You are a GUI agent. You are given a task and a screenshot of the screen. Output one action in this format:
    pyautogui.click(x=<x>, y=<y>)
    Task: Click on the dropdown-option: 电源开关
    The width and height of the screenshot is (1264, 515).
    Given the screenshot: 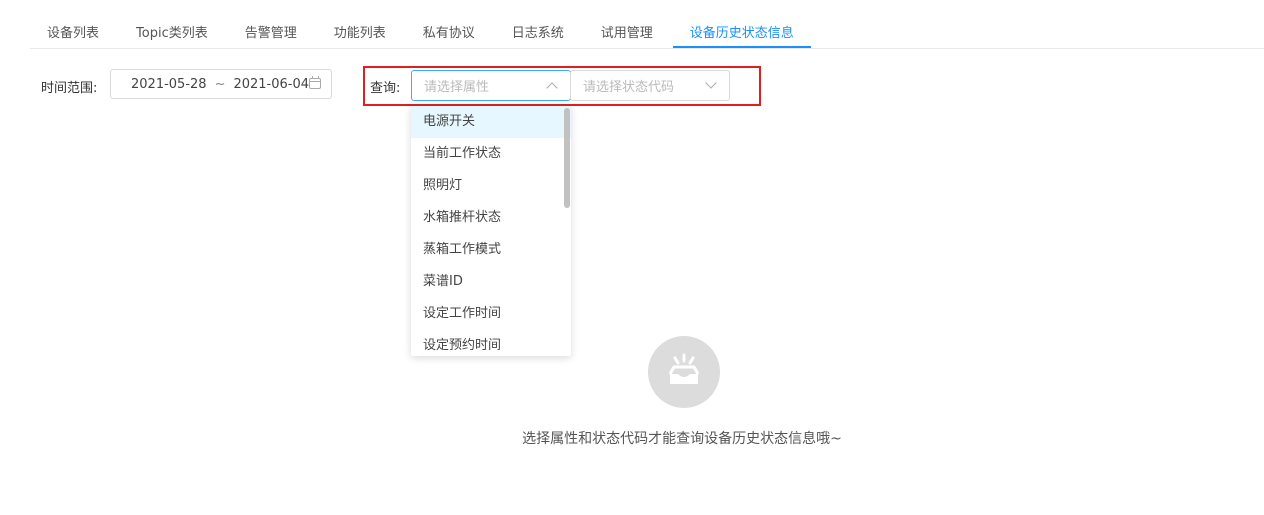 What is the action you would take?
    pyautogui.click(x=491, y=122)
    